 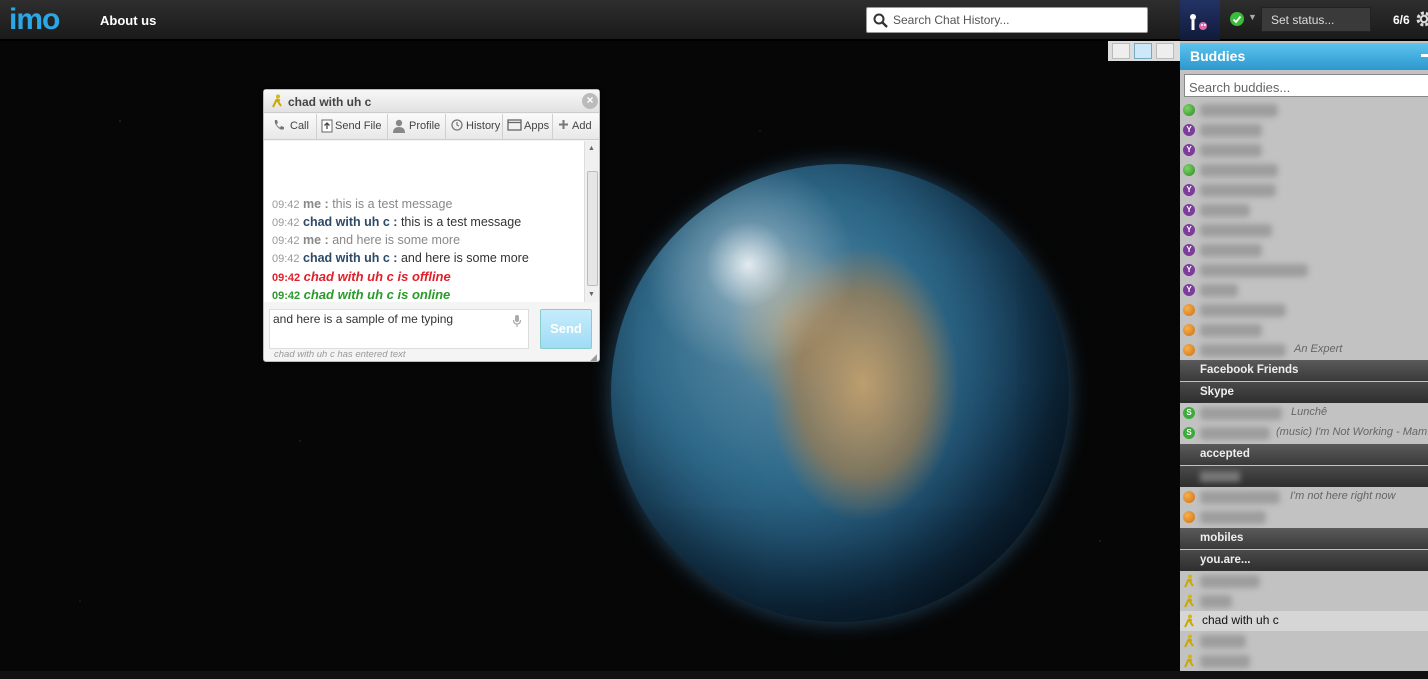 What do you see at coordinates (34, 20) in the screenshot?
I see `imo-logo: imo` at bounding box center [34, 20].